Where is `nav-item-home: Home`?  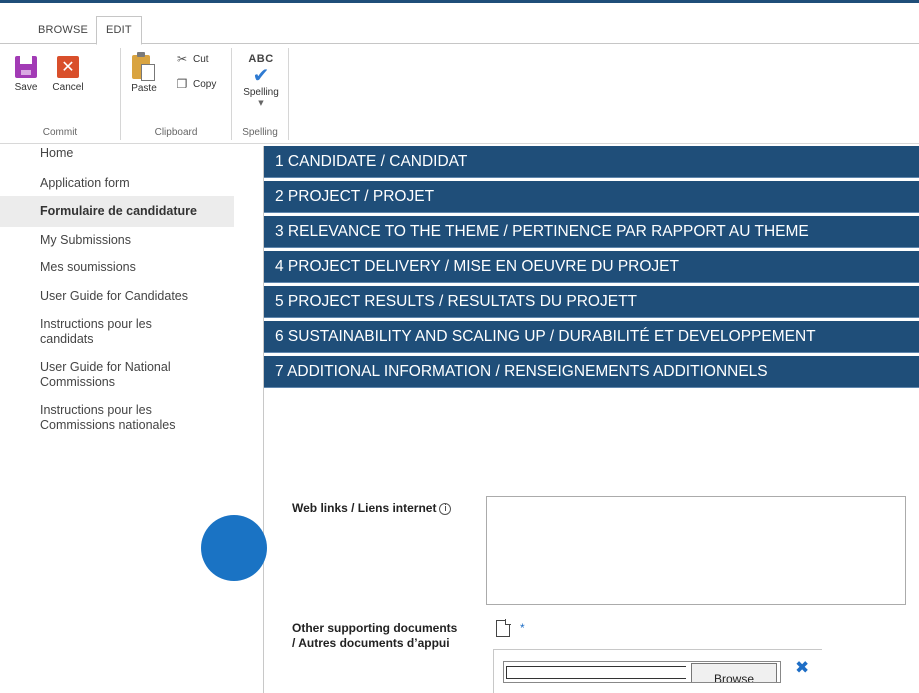
nav-item-home: Home is located at coordinates (117, 156).